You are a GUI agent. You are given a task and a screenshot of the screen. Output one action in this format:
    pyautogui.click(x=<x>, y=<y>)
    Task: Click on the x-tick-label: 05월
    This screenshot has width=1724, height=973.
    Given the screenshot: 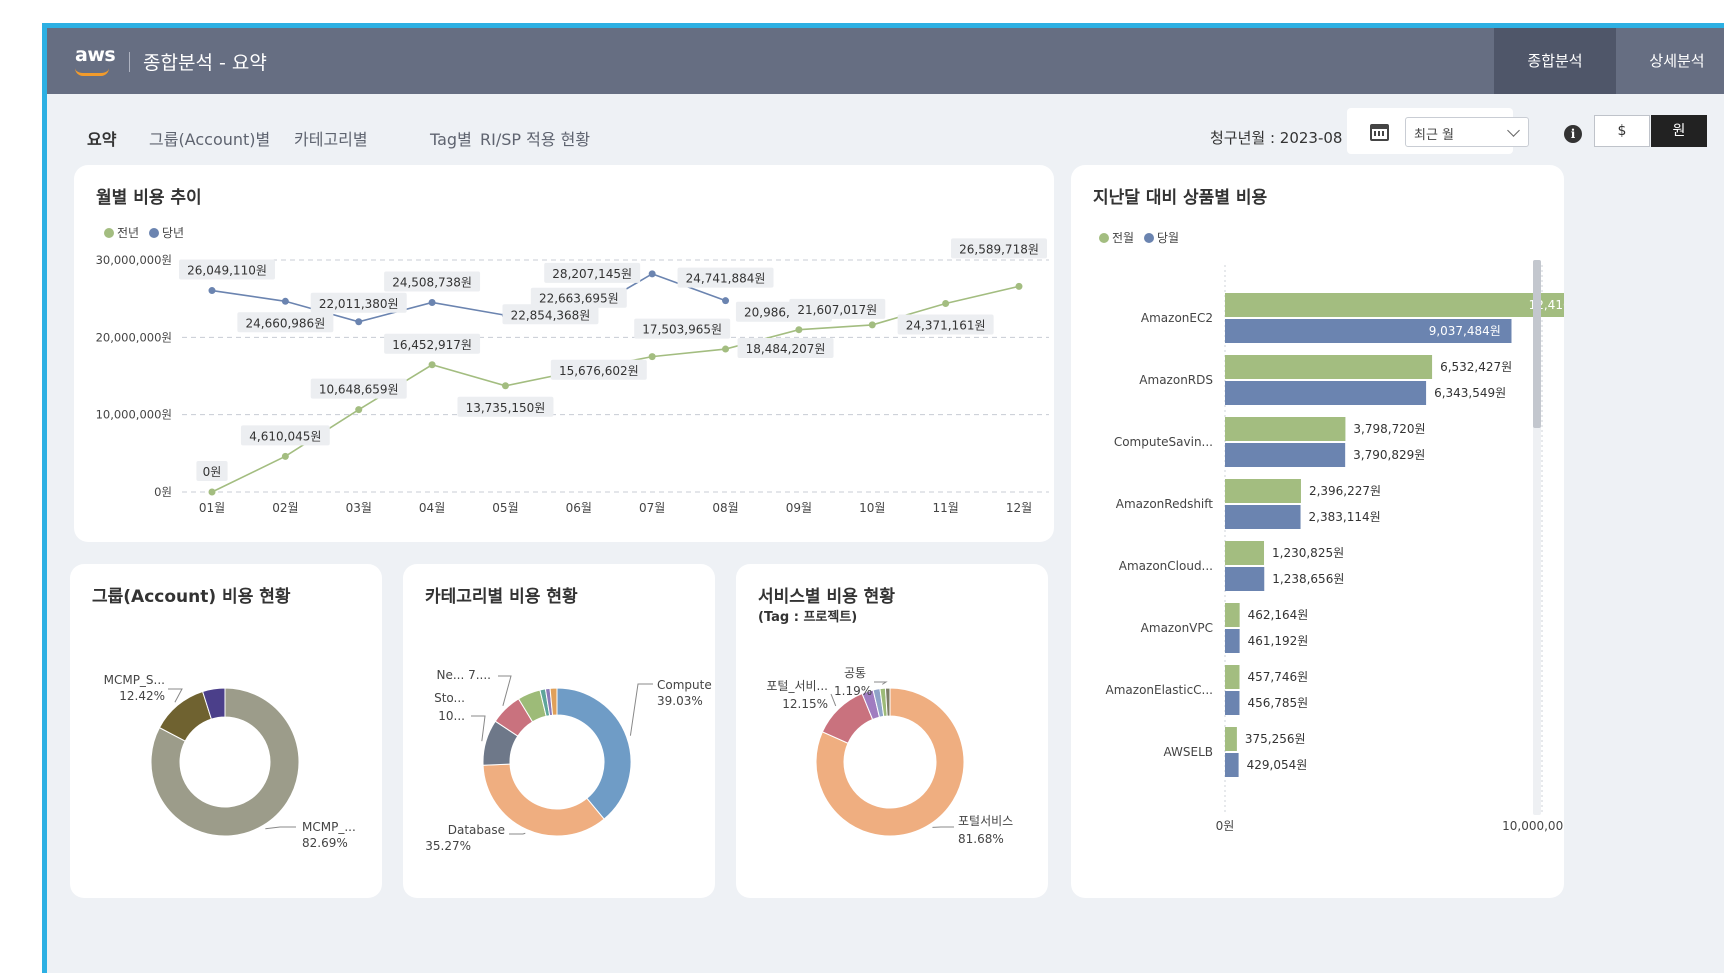 What is the action you would take?
    pyautogui.click(x=505, y=508)
    